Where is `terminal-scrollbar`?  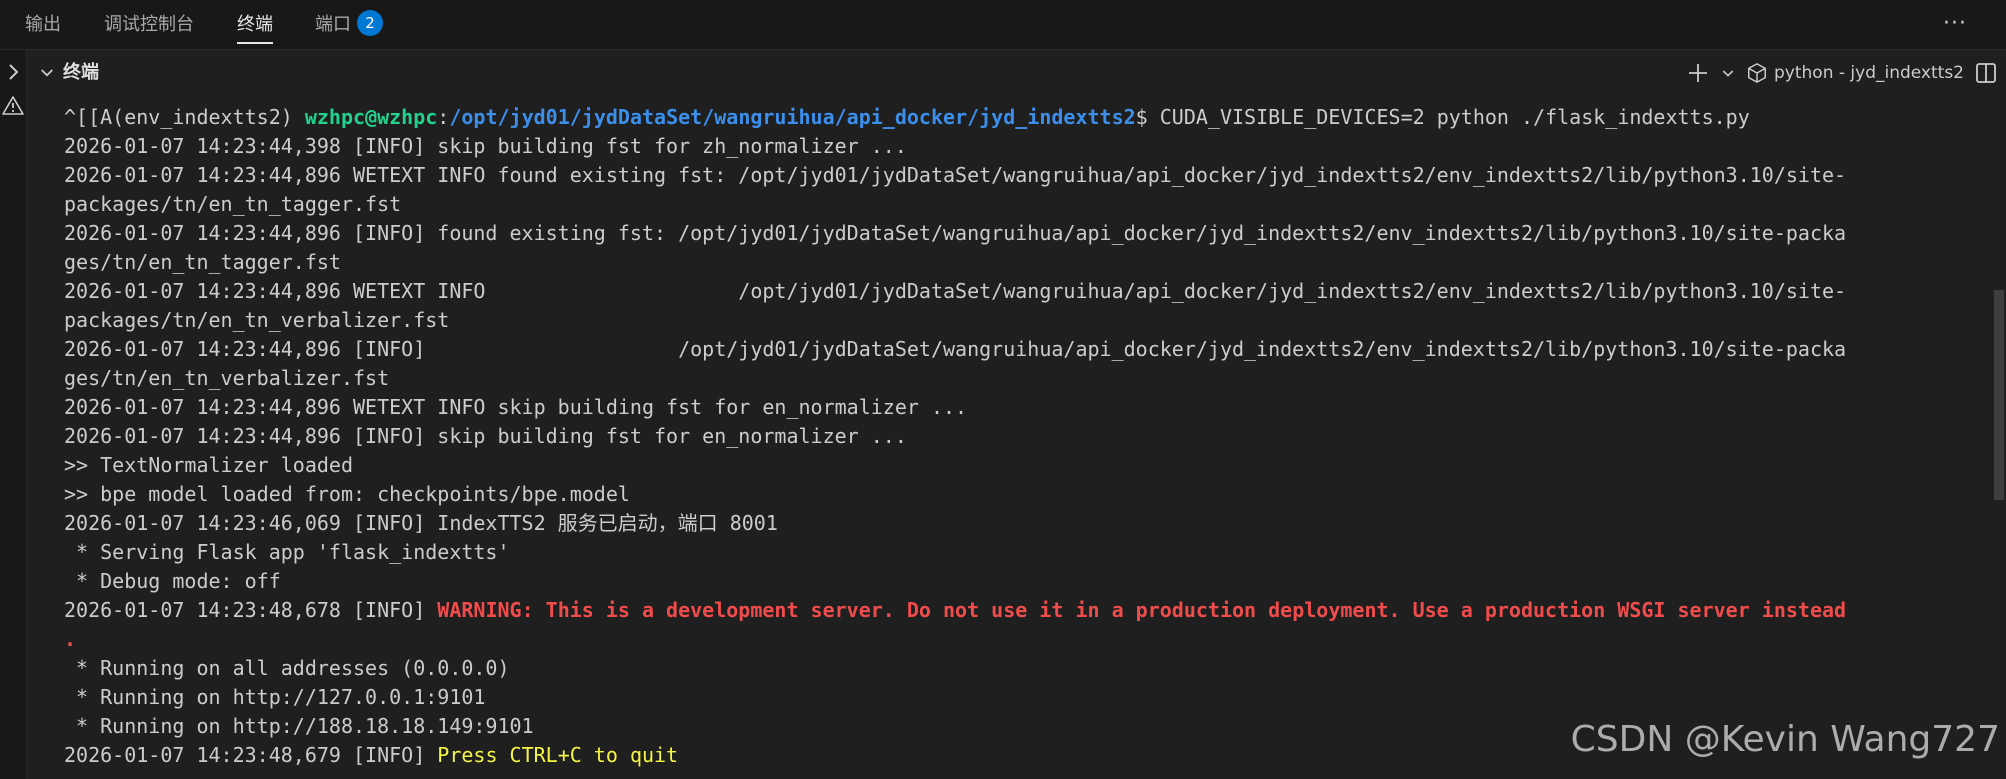
terminal-scrollbar is located at coordinates (1999, 439).